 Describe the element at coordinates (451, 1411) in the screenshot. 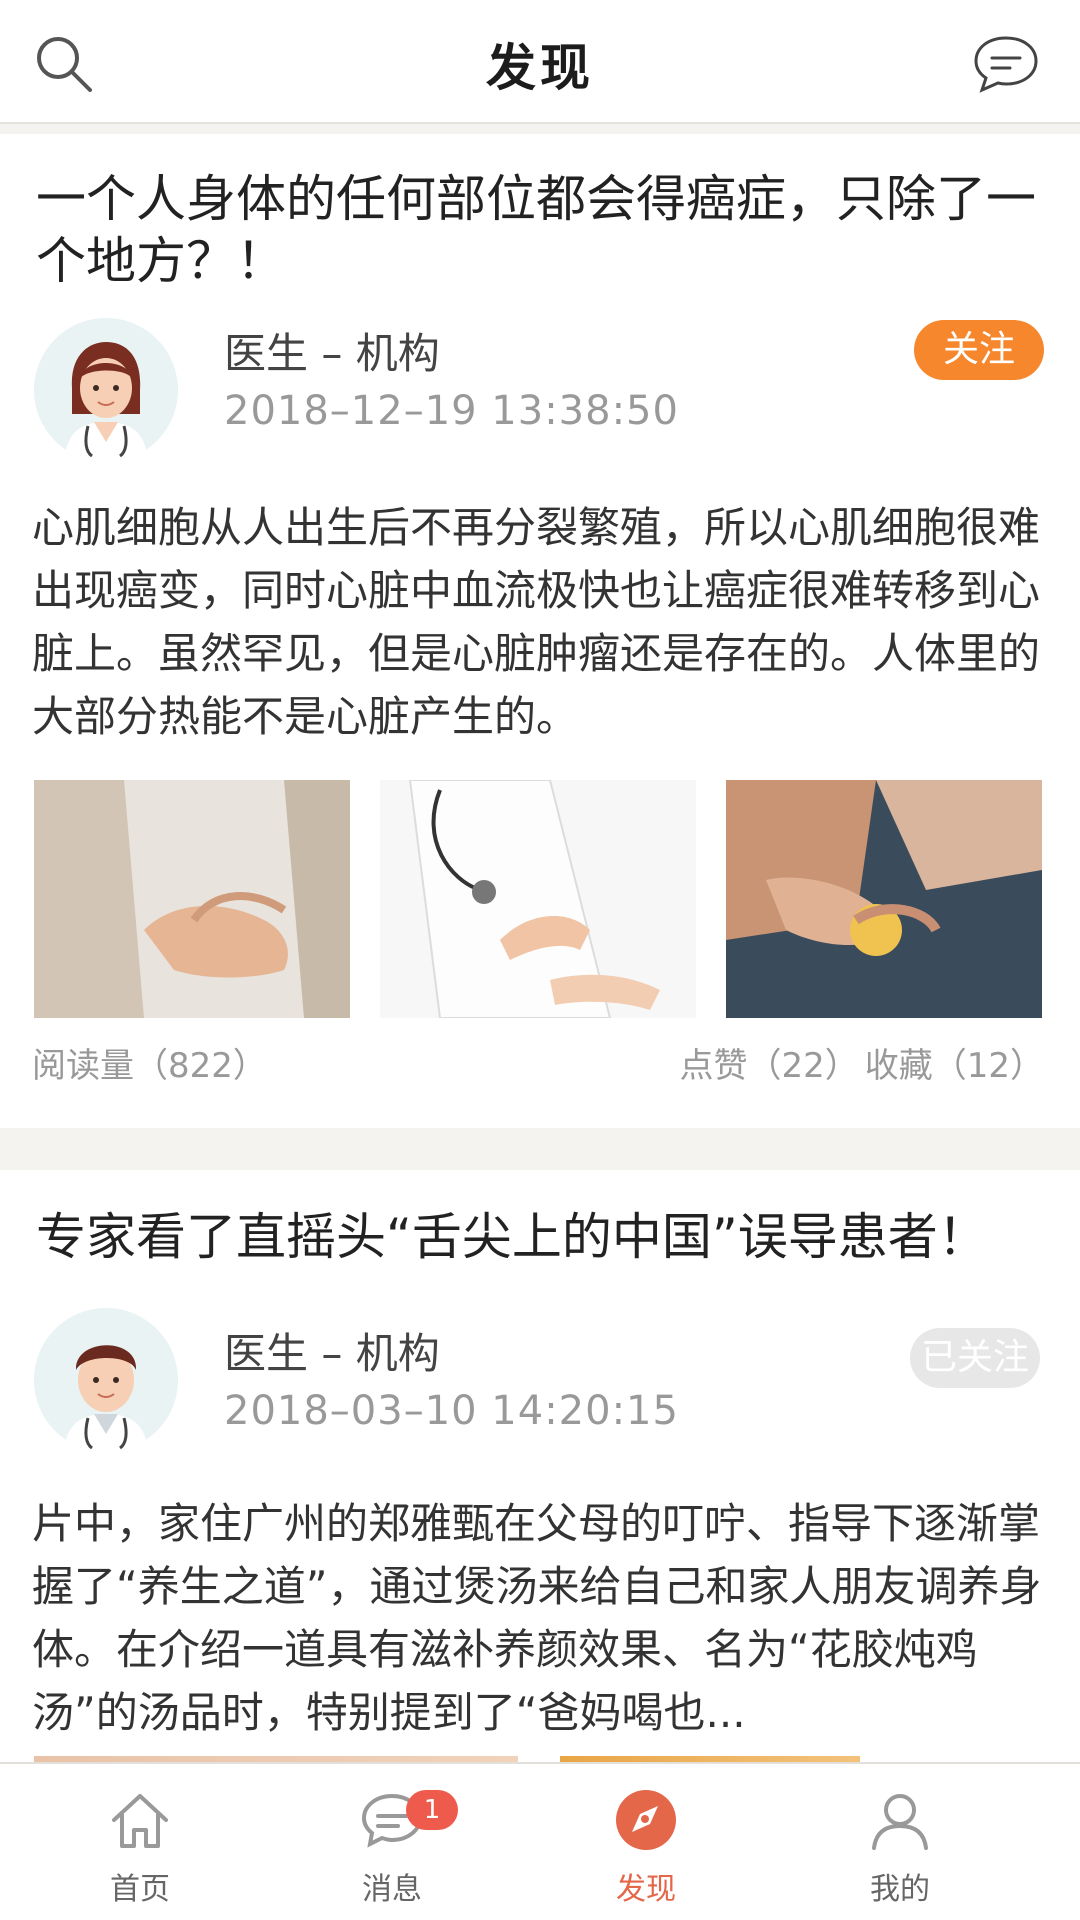

I see `publish-time: 2018–03–10 14:20:15` at that location.